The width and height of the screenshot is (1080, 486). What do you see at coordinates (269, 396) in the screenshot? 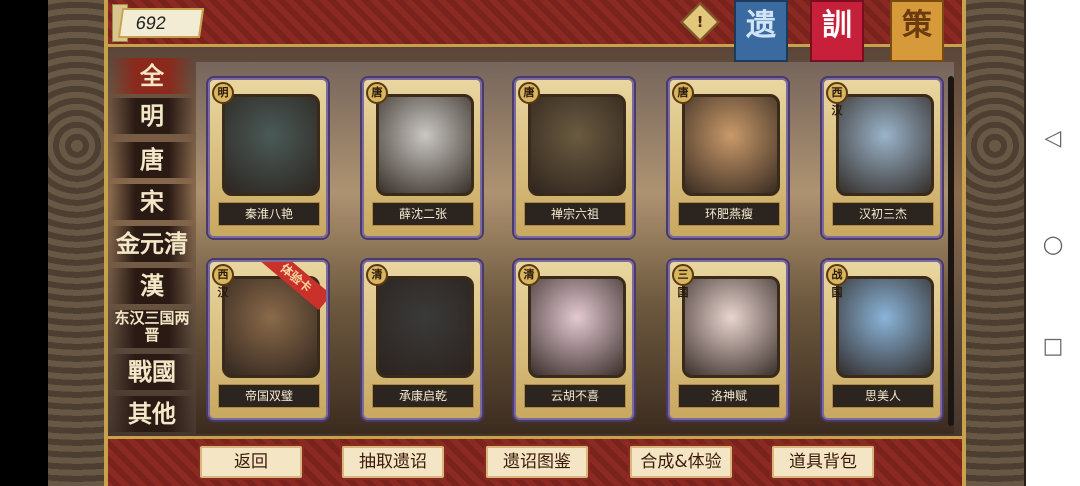
I see `card-name: 帝国双璧` at bounding box center [269, 396].